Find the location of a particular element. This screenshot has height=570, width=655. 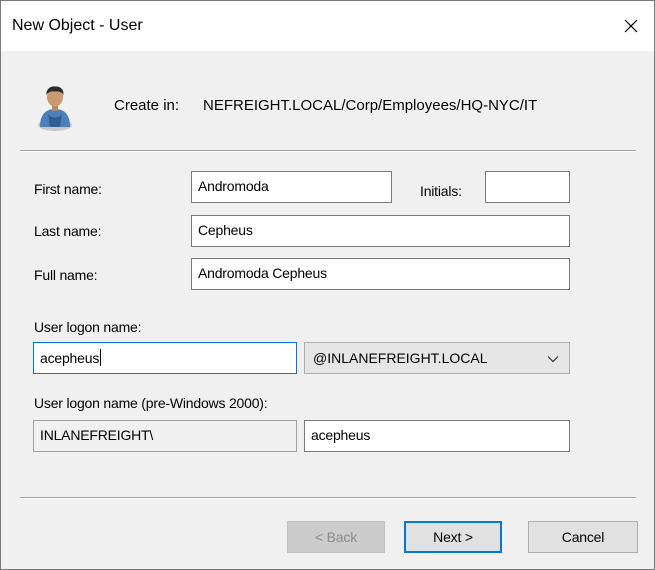

full-name-label: Full name: is located at coordinates (66, 275).